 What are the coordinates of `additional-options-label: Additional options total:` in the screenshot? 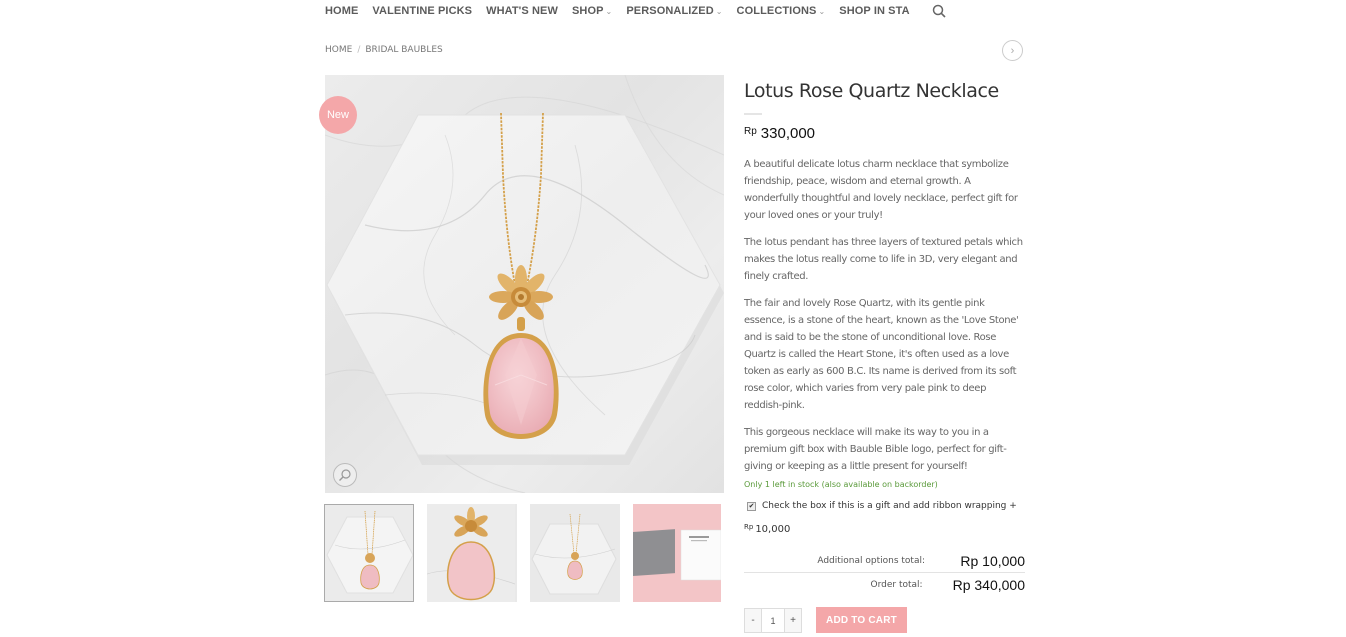 It's located at (871, 560).